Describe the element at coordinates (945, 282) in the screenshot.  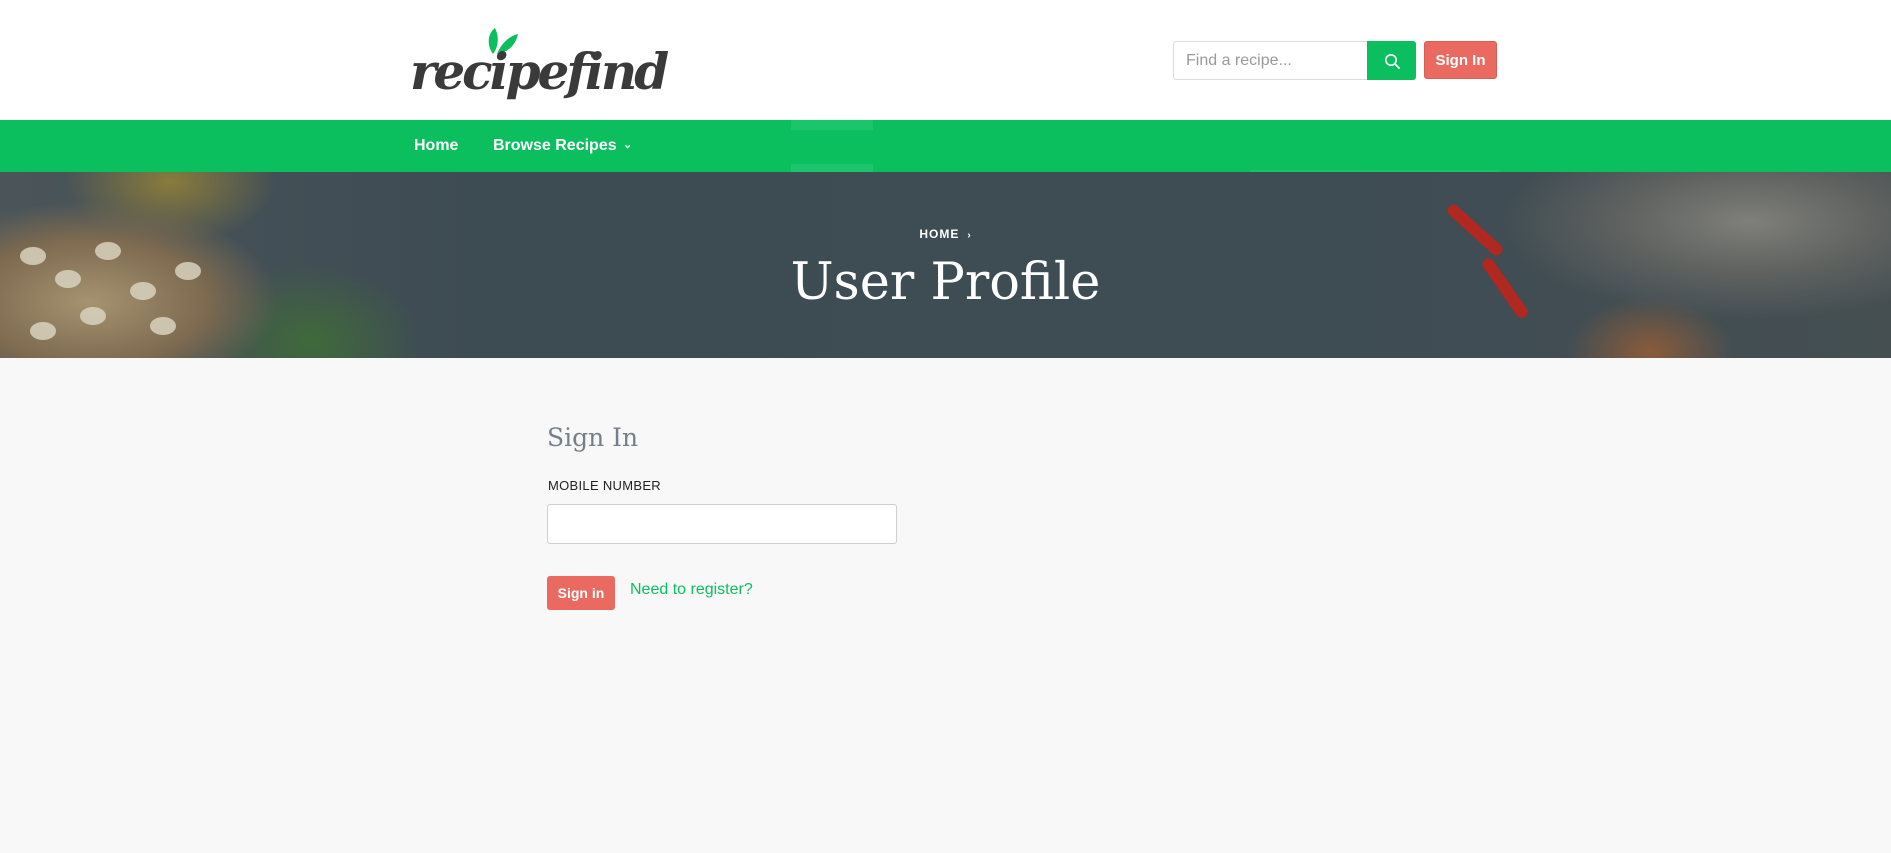
I see `page-title: User Profile` at that location.